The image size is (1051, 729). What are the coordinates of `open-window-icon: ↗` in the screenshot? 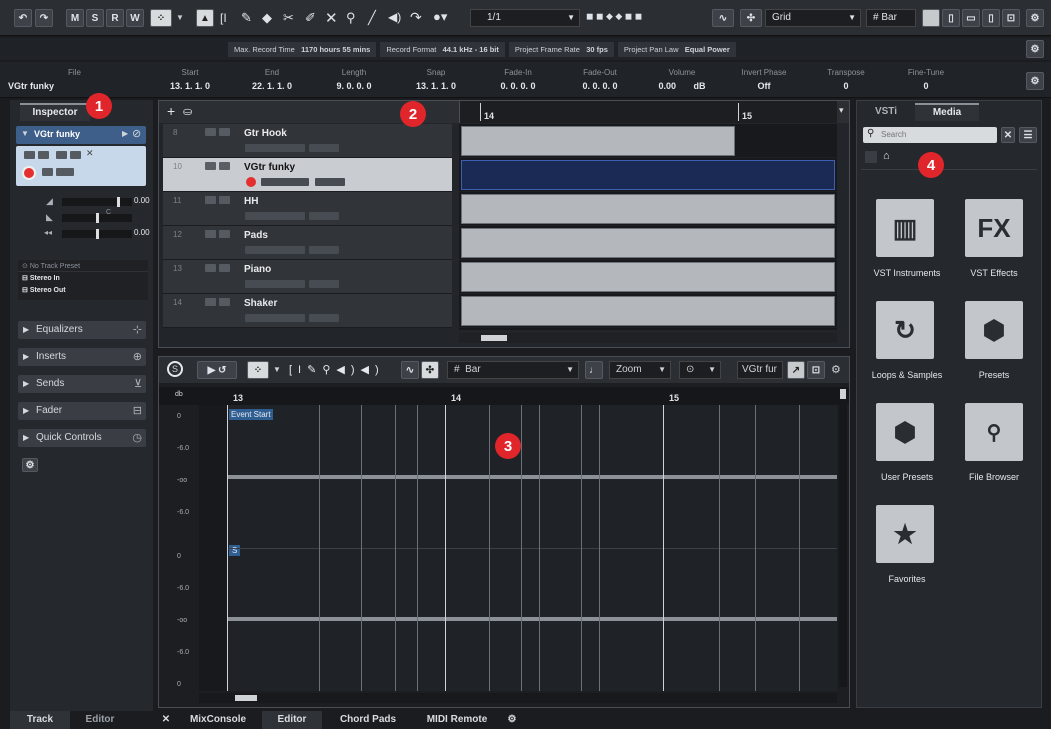 It's located at (796, 370).